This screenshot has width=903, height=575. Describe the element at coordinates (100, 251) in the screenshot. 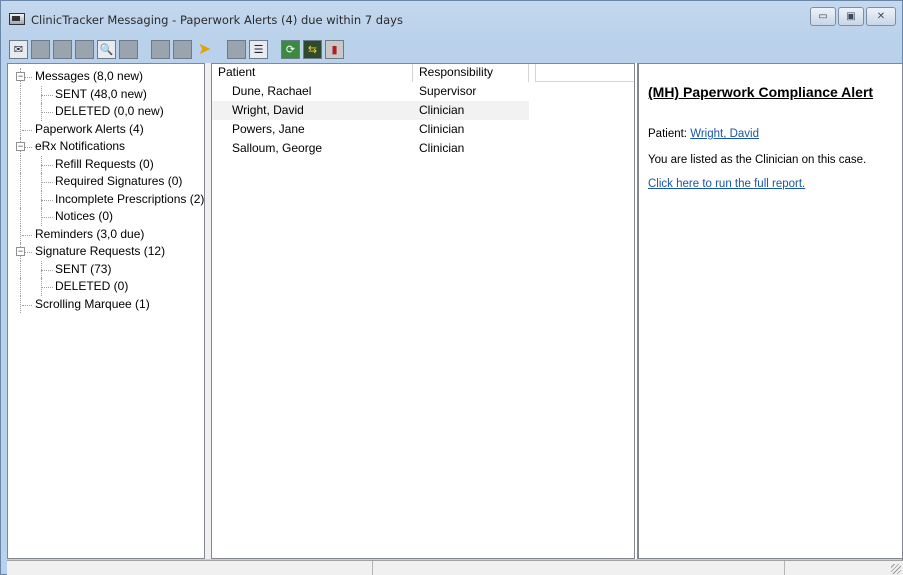

I see `tree-item-label: Signature Requests (12)` at that location.